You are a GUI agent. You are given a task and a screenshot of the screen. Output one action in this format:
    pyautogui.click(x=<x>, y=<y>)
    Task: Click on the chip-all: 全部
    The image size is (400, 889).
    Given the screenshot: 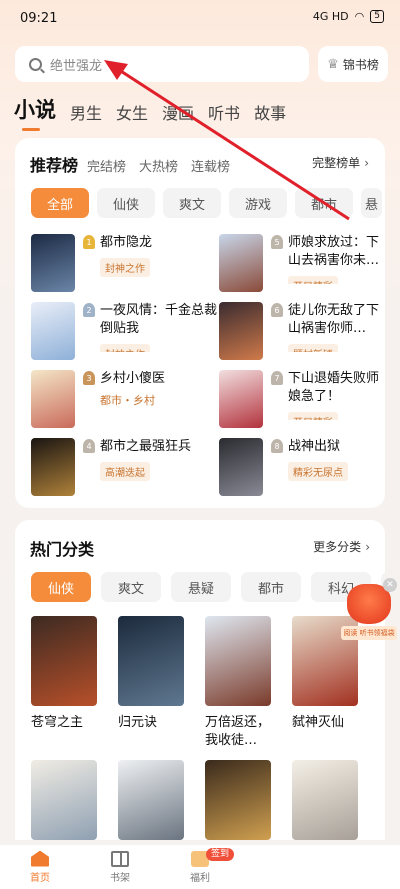 What is the action you would take?
    pyautogui.click(x=60, y=203)
    